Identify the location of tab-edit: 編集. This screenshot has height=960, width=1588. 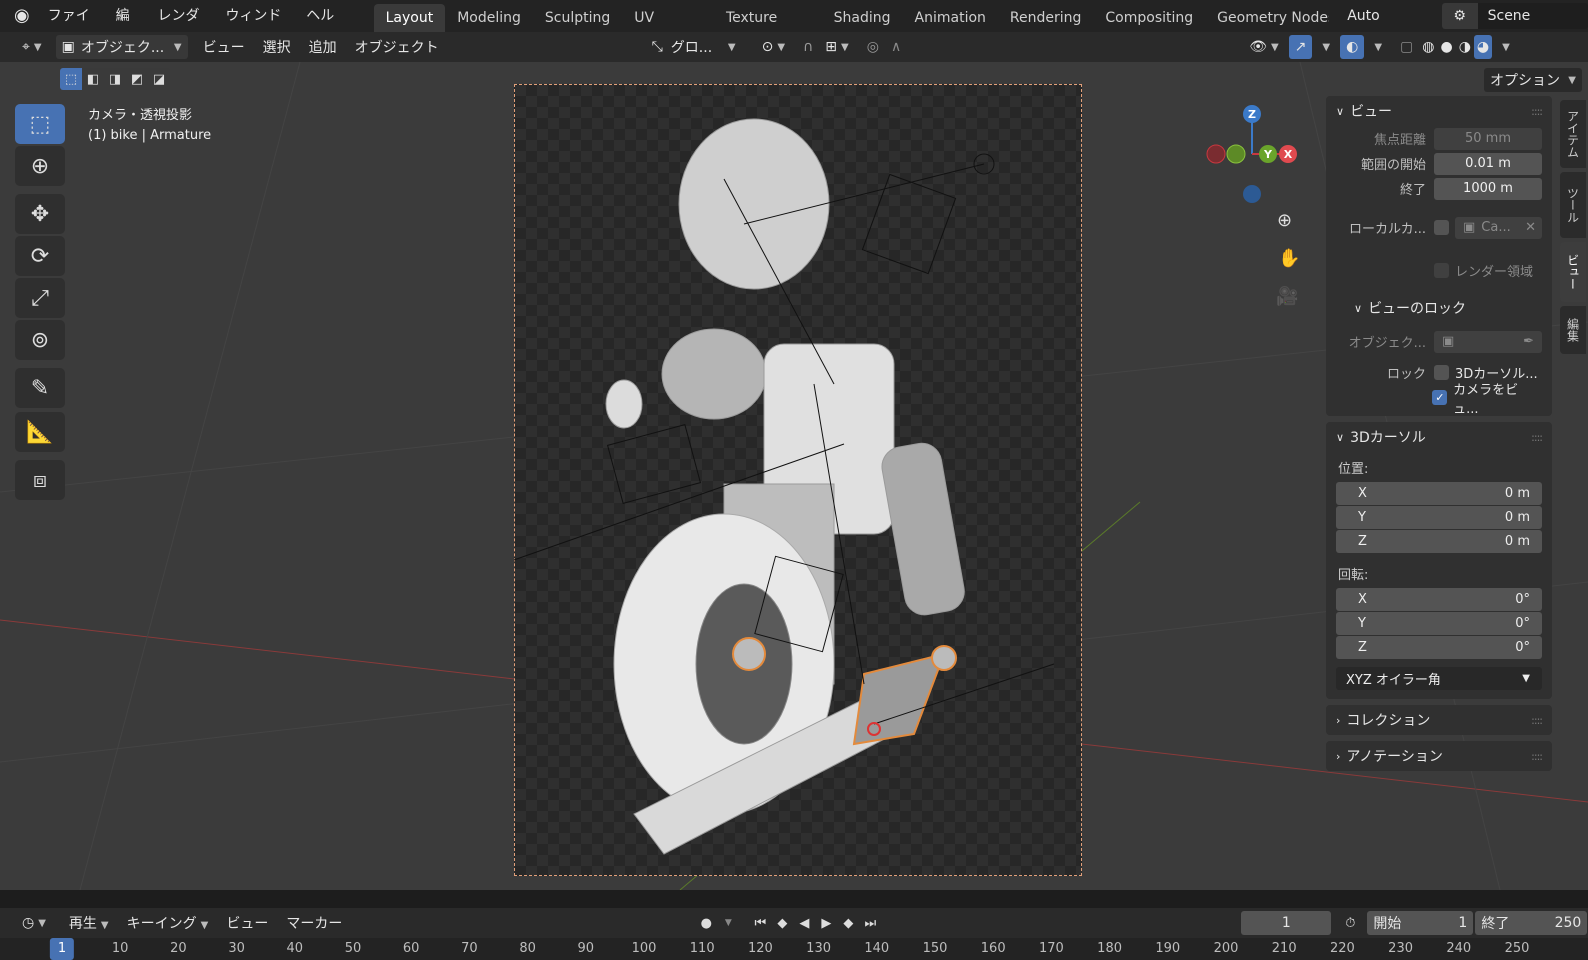
(1573, 330).